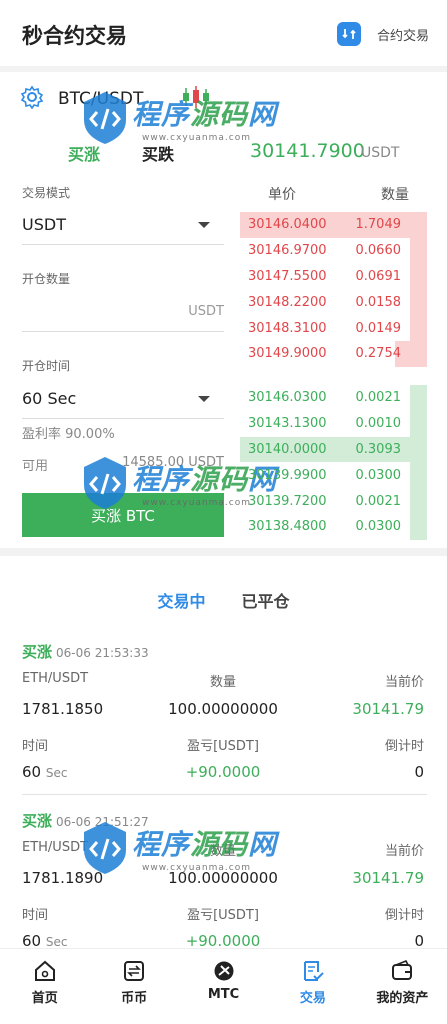 The image size is (447, 1024). I want to click on tab-open-orders: 交易中, so click(181, 600).